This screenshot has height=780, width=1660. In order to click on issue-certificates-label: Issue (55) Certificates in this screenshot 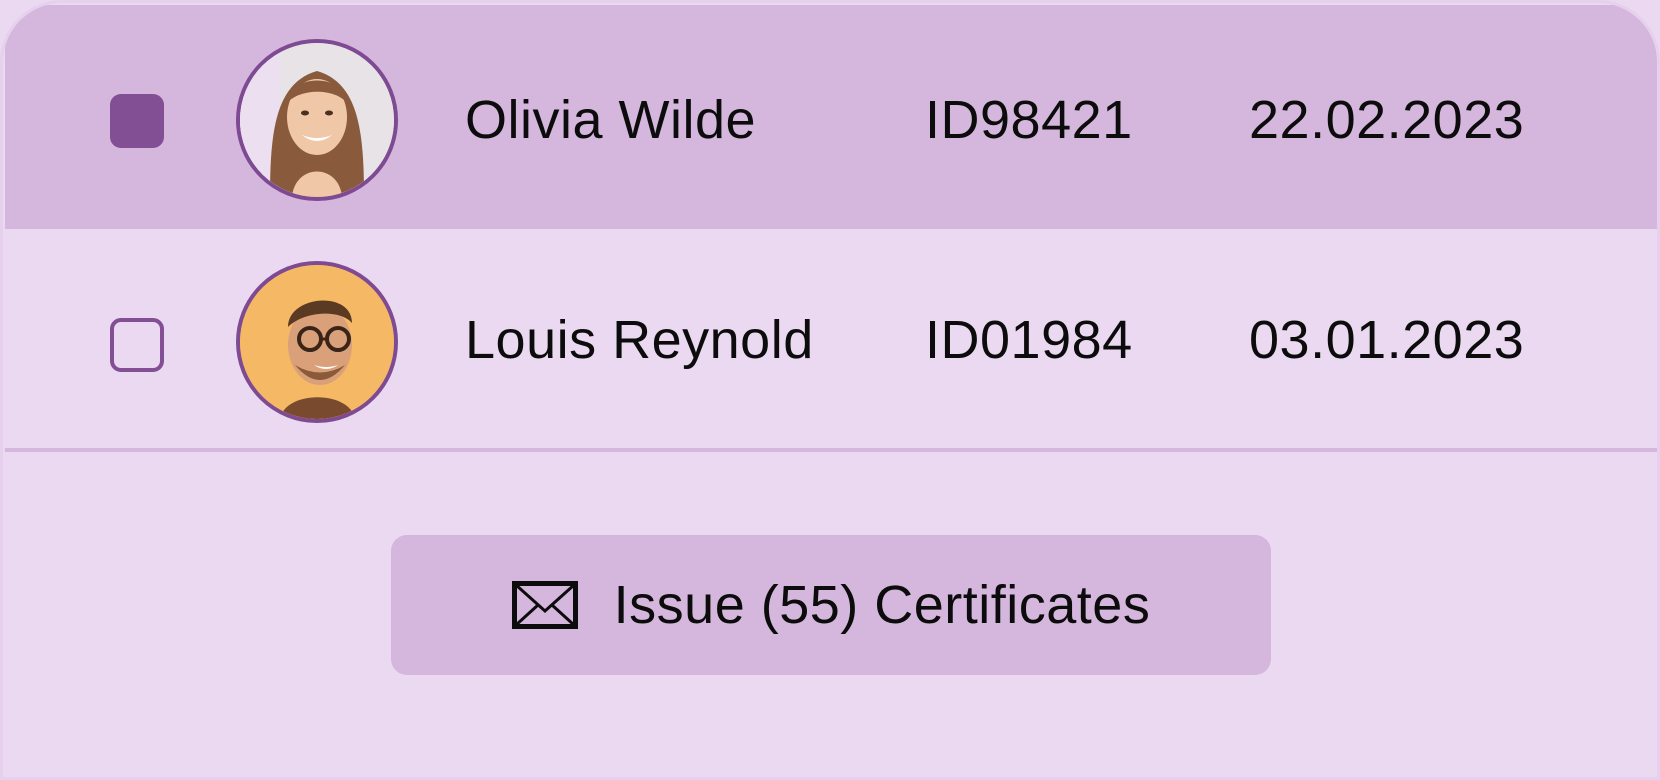, I will do `click(882, 605)`.